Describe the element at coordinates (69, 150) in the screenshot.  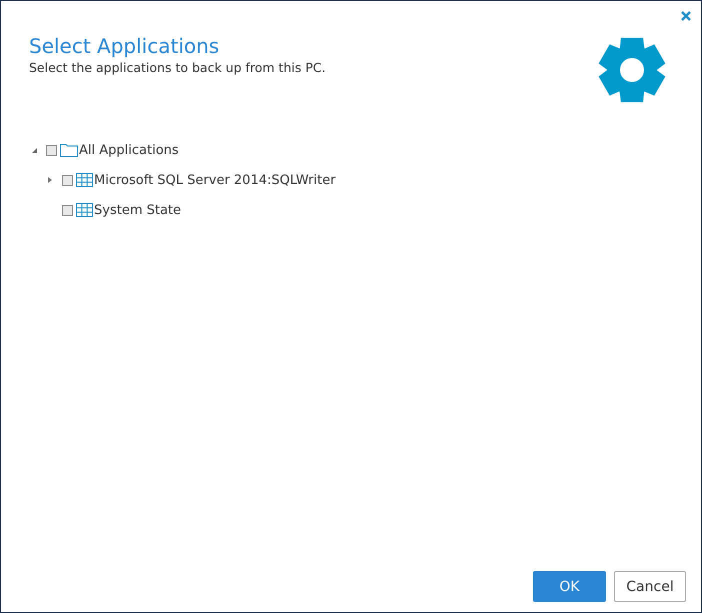
I see `folder-icon` at that location.